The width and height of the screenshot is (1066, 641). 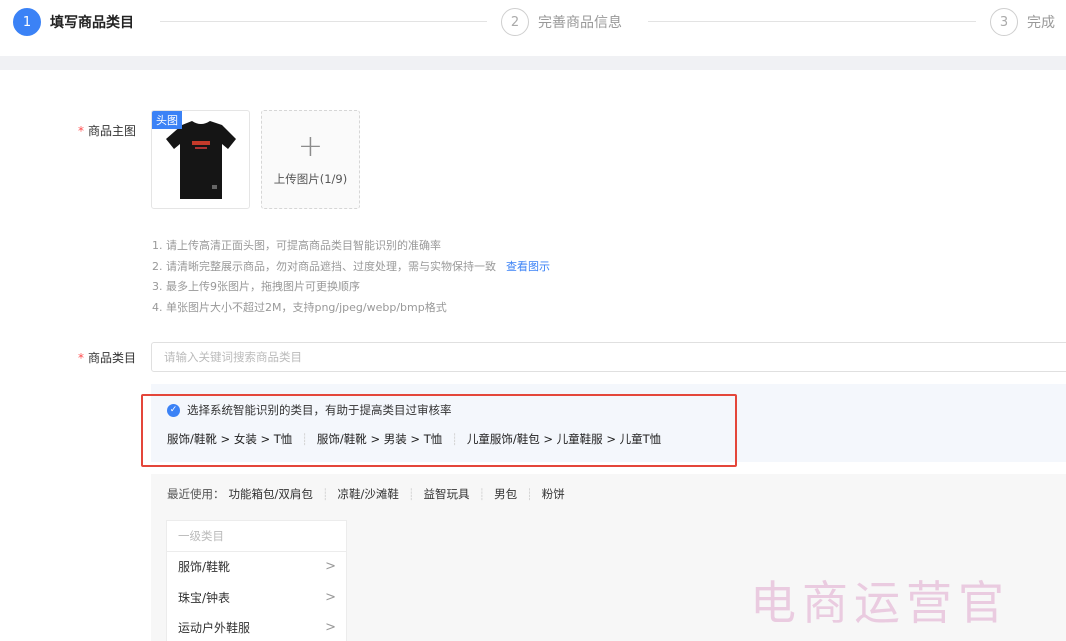 I want to click on step-3-label: 完成, so click(x=1041, y=23).